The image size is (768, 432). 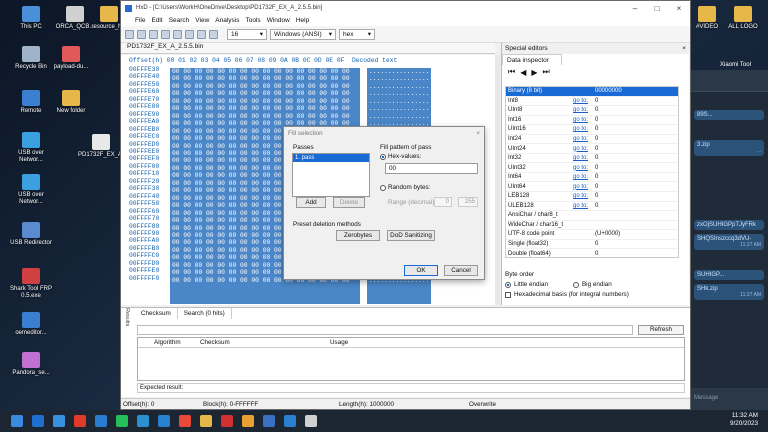 I want to click on inspector-row: UInt24 go to: 0, so click(x=592, y=149).